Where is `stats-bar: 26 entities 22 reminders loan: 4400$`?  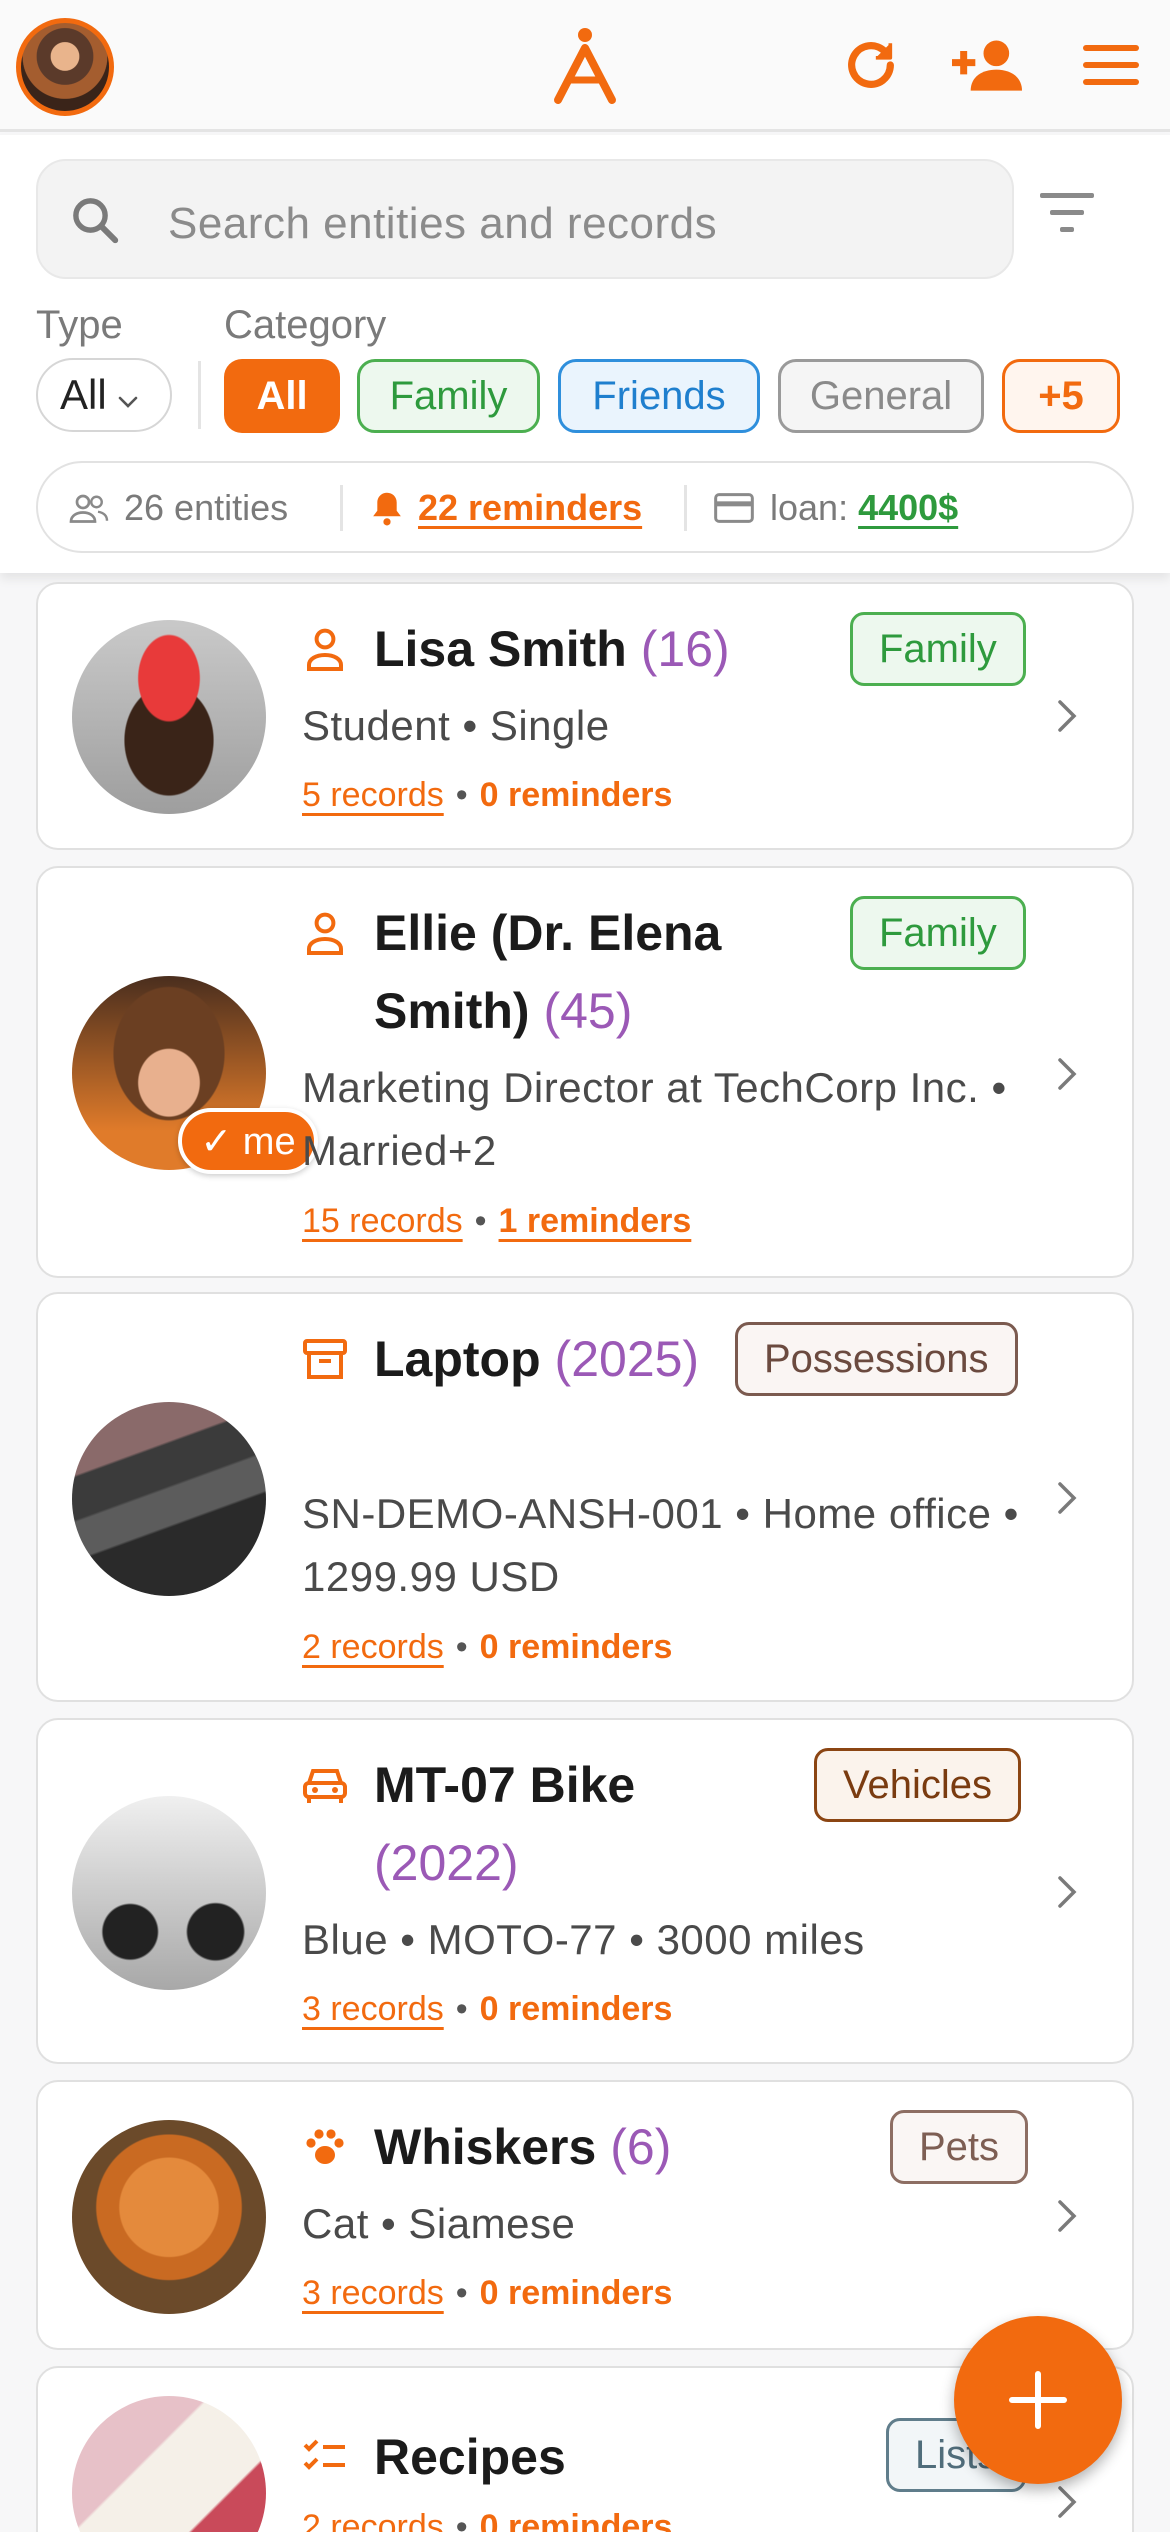 stats-bar: 26 entities 22 reminders loan: 4400$ is located at coordinates (585, 507).